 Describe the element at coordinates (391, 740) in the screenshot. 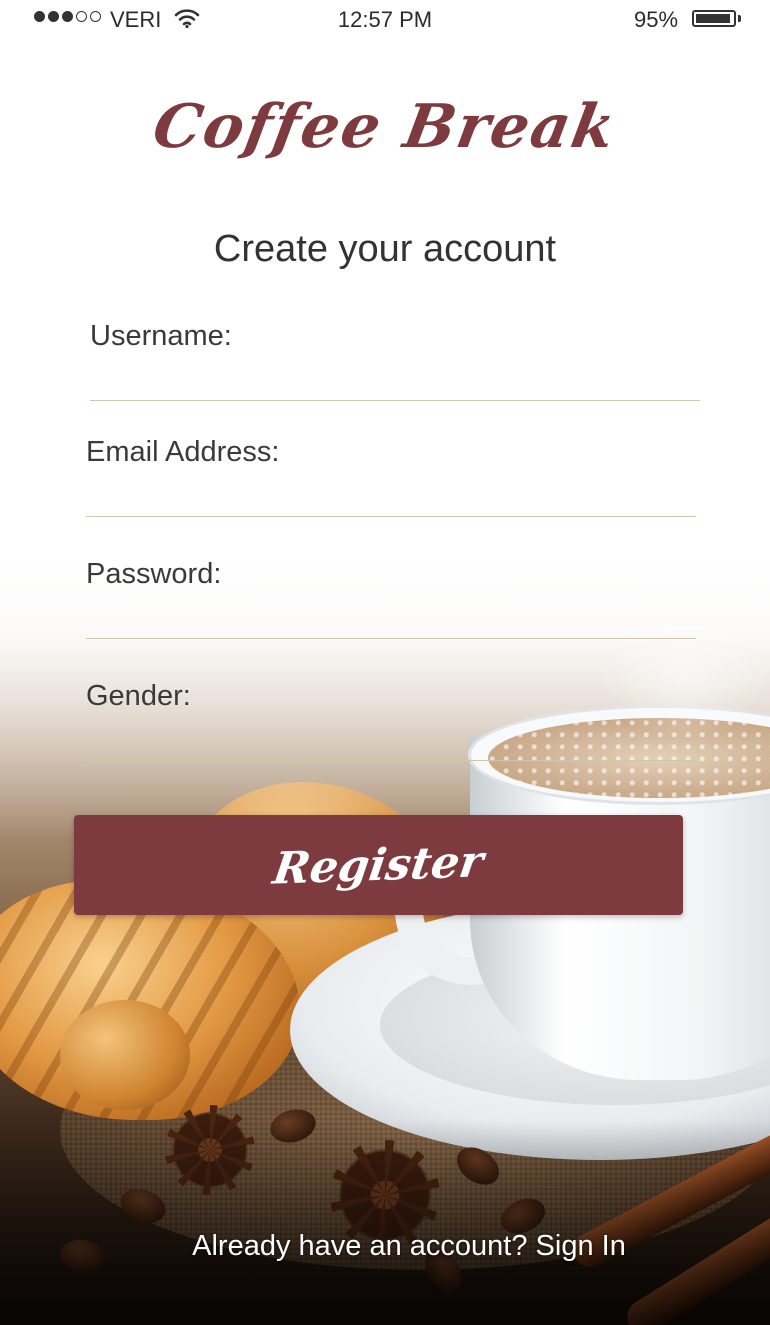

I see `gender-input` at that location.